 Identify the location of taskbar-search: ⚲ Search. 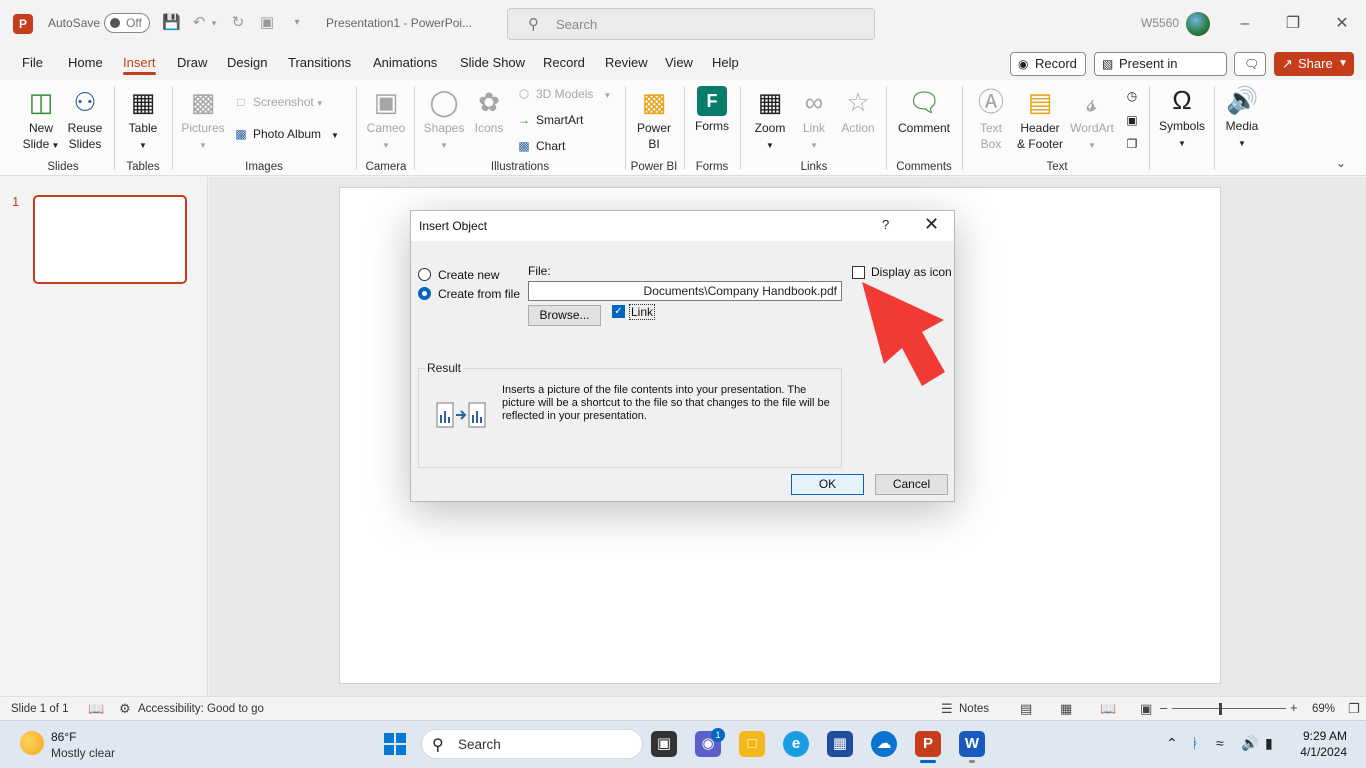
(532, 744).